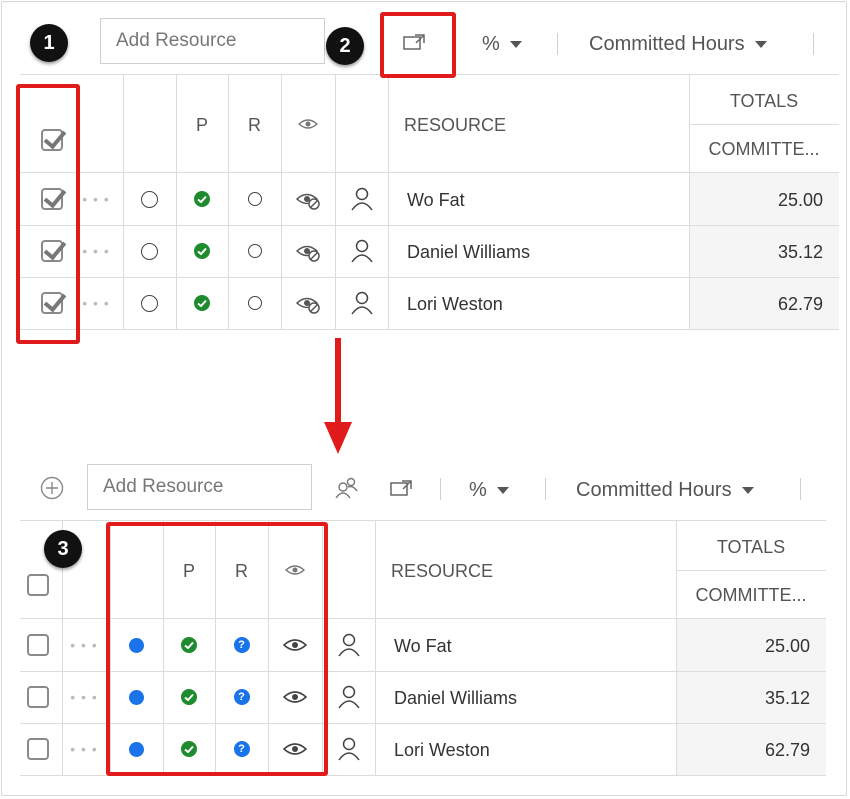 The image size is (850, 799). I want to click on callout-badge-3: 3, so click(63, 549).